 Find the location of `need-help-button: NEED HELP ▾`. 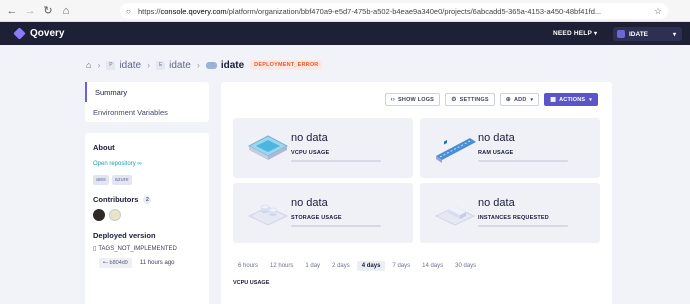

need-help-button: NEED HELP ▾ is located at coordinates (575, 33).